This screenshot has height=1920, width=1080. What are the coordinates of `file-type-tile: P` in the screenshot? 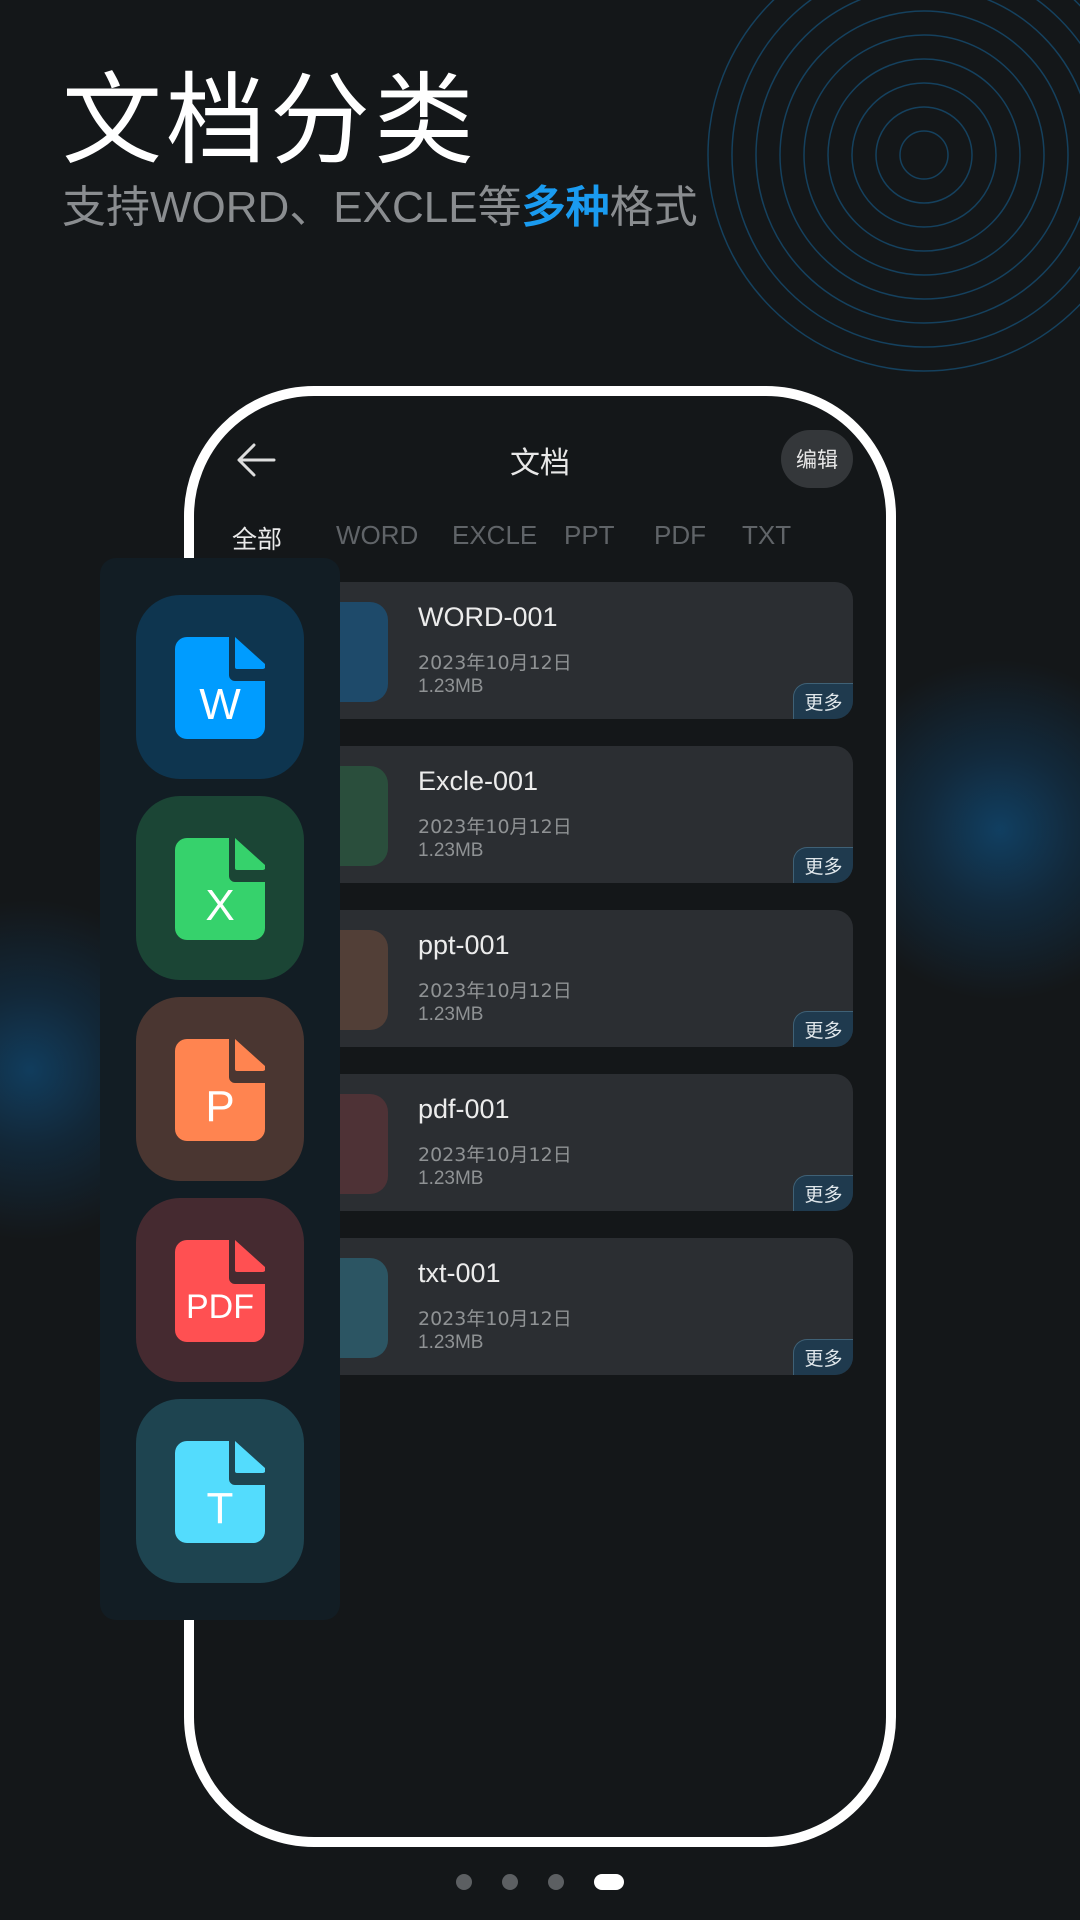 It's located at (220, 1089).